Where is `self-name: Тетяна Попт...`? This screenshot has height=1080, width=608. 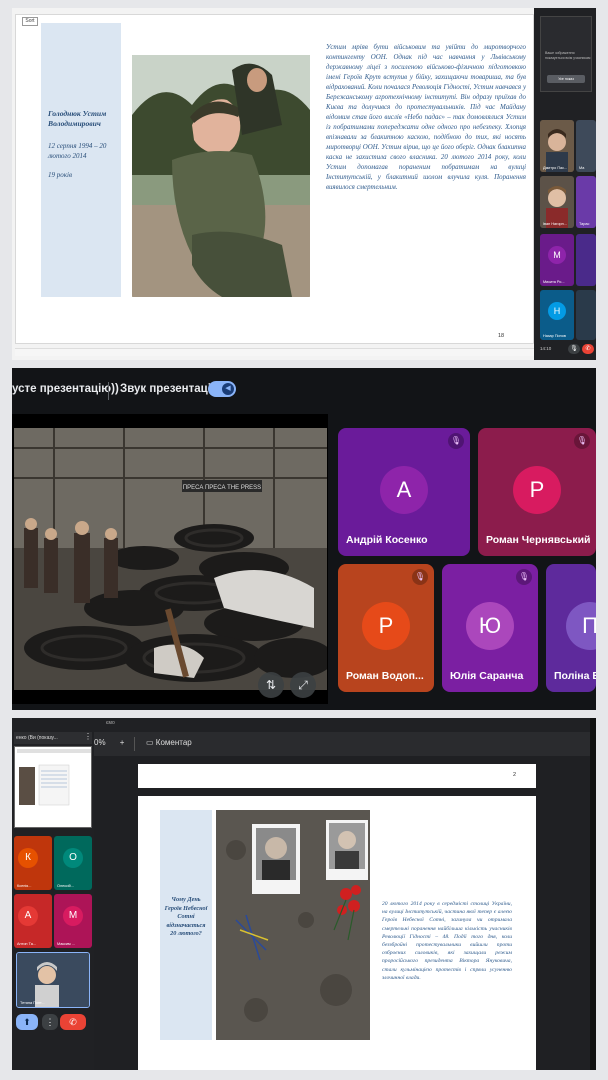
self-name: Тетяна Попт... is located at coordinates (32, 1003).